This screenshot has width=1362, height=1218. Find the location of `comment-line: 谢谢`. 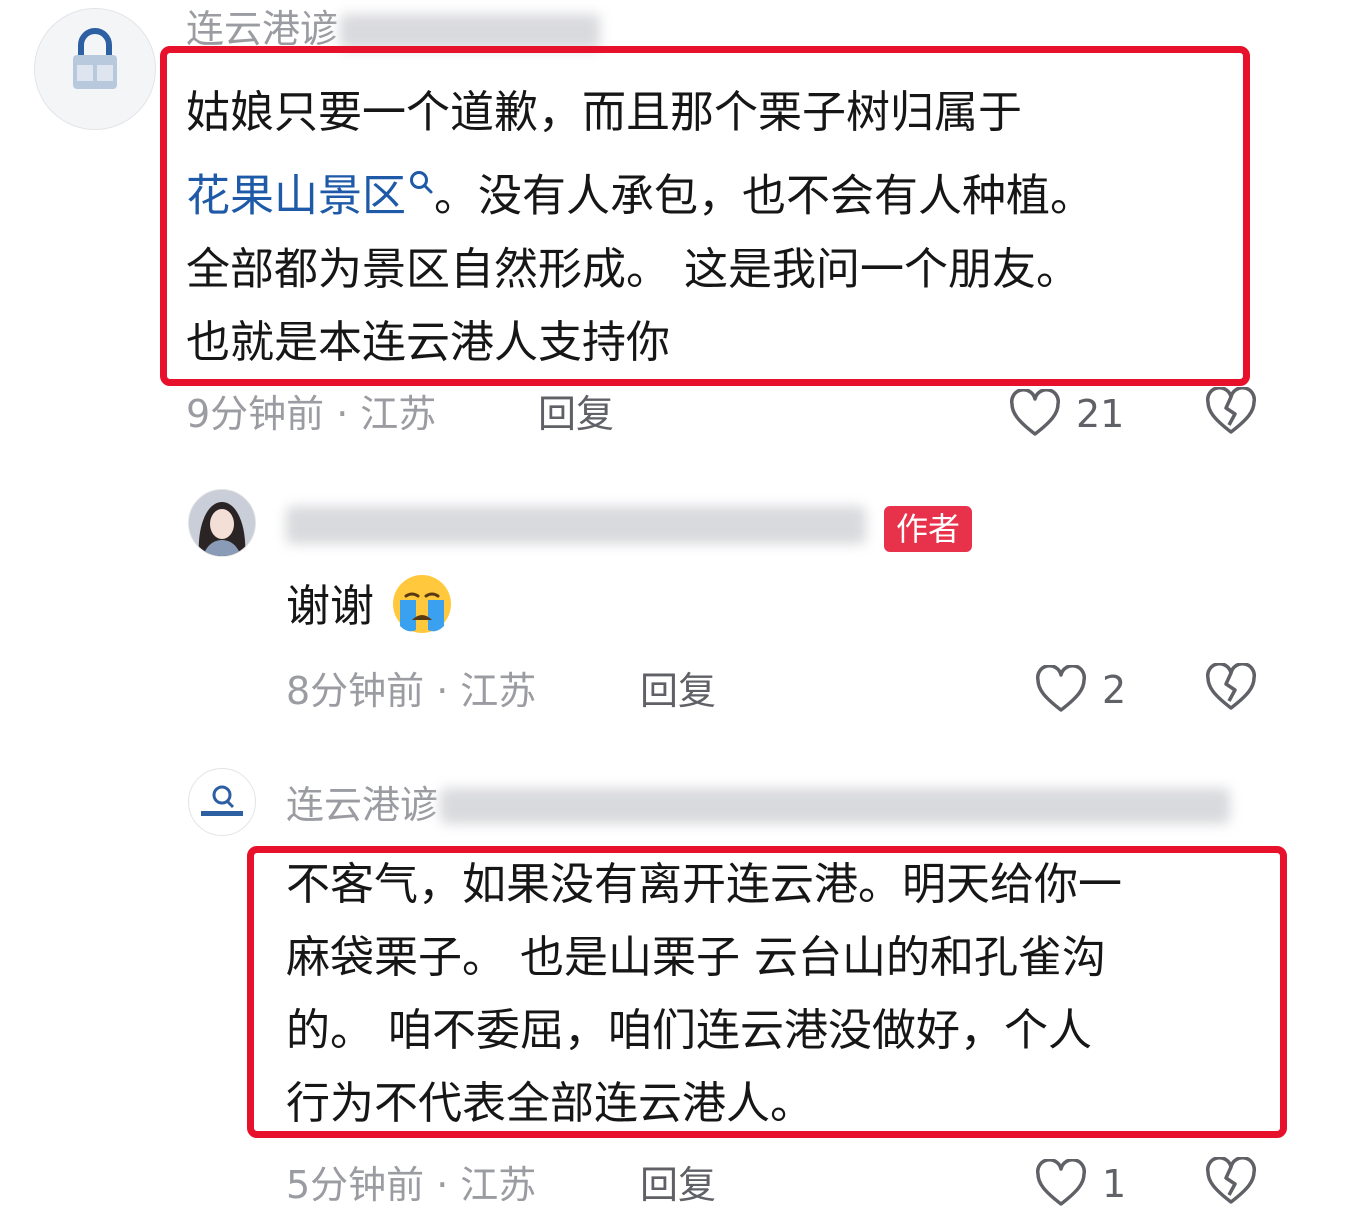

comment-line: 谢谢 is located at coordinates (330, 606).